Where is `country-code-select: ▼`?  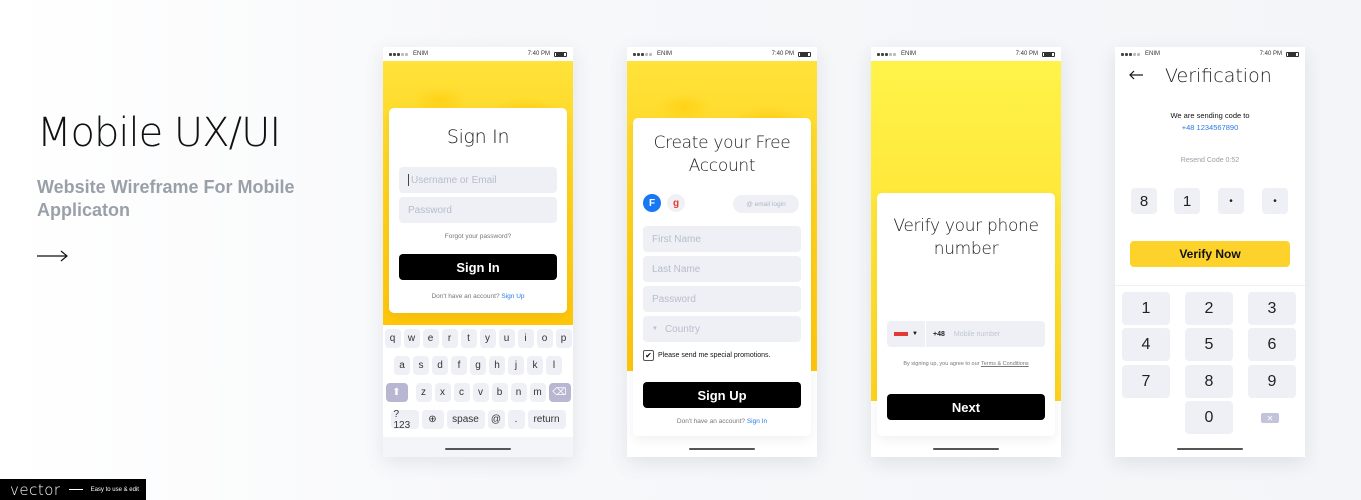
country-code-select: ▼ is located at coordinates (906, 334).